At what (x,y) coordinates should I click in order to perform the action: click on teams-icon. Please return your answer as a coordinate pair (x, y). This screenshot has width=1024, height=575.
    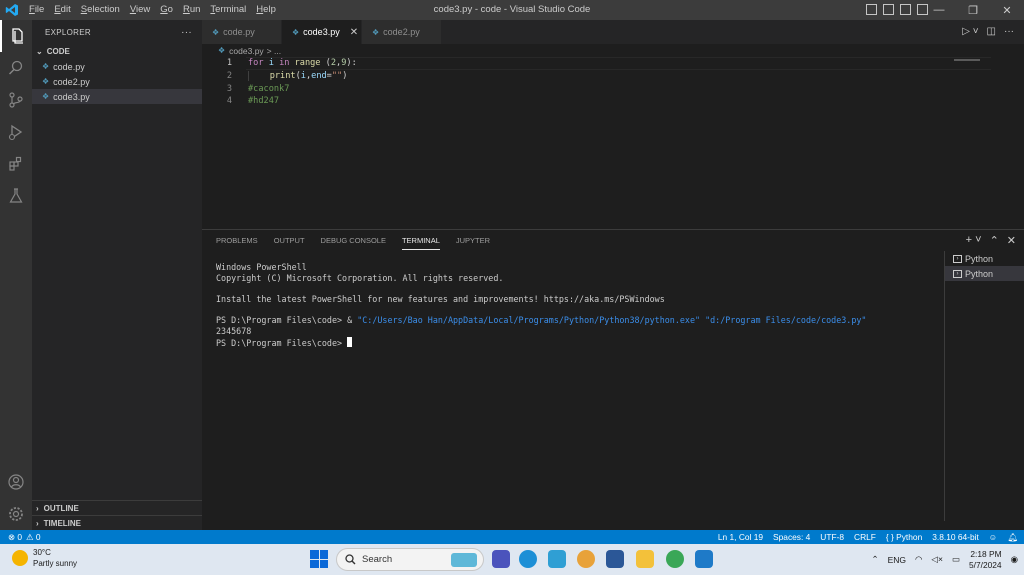
    Looking at the image, I should click on (501, 559).